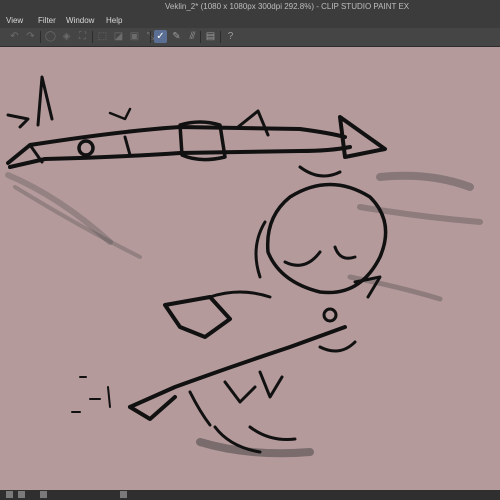  Describe the element at coordinates (80, 21) in the screenshot. I see `menu-window: Window` at that location.